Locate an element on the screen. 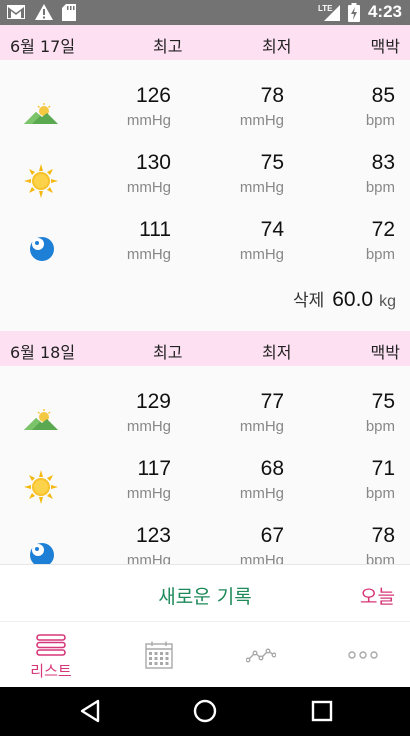  status-bar: LTE 4:23 is located at coordinates (205, 12).